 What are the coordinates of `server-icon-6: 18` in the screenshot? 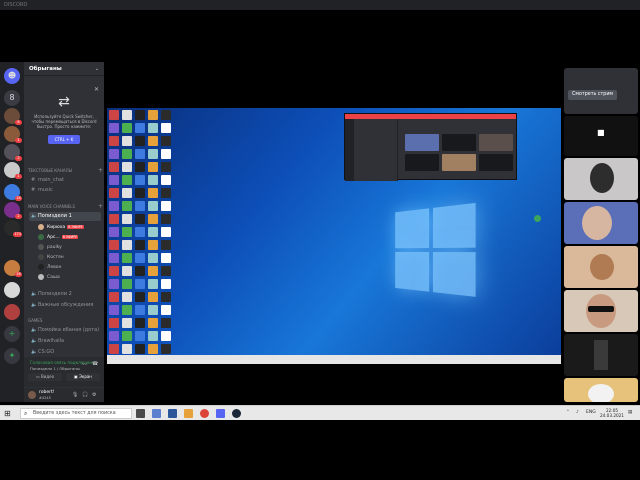 It's located at (13, 192).